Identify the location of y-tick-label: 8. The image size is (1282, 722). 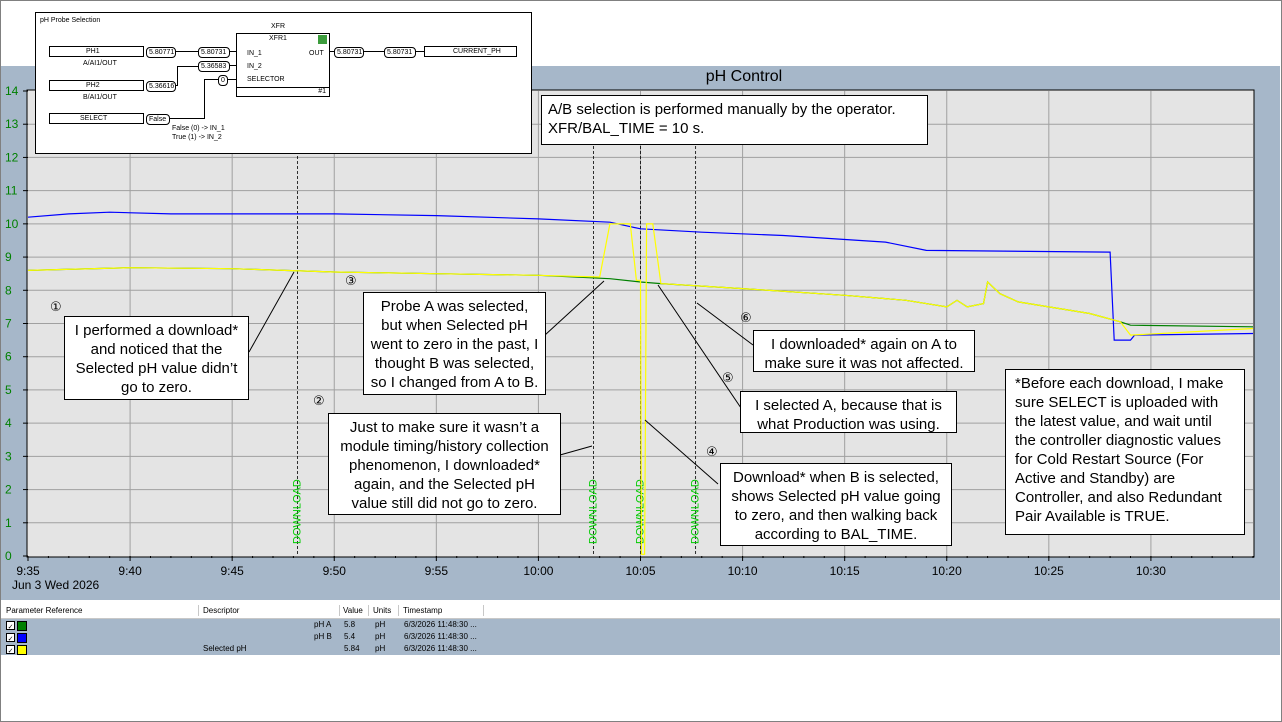
(8, 290).